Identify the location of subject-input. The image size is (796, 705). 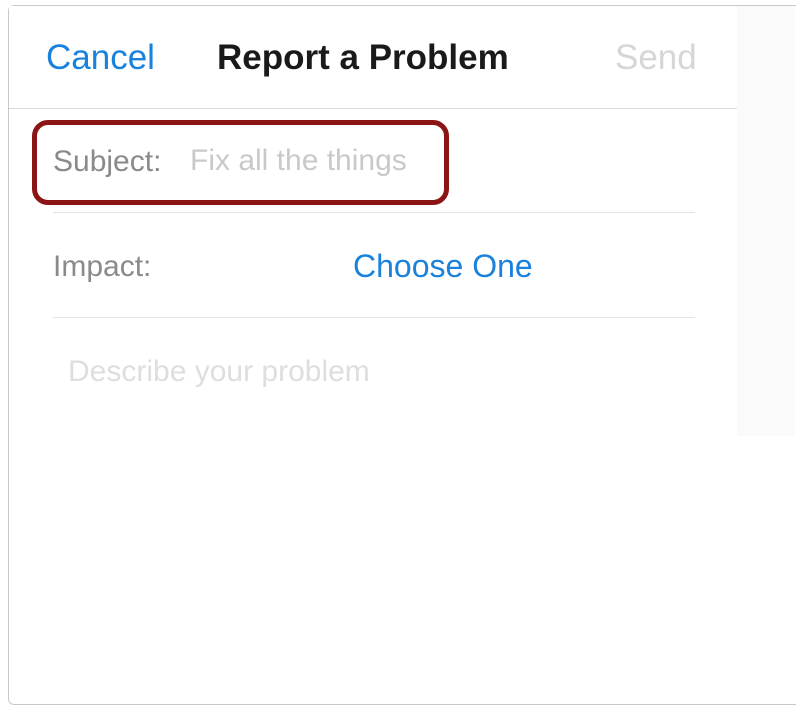
(315, 161).